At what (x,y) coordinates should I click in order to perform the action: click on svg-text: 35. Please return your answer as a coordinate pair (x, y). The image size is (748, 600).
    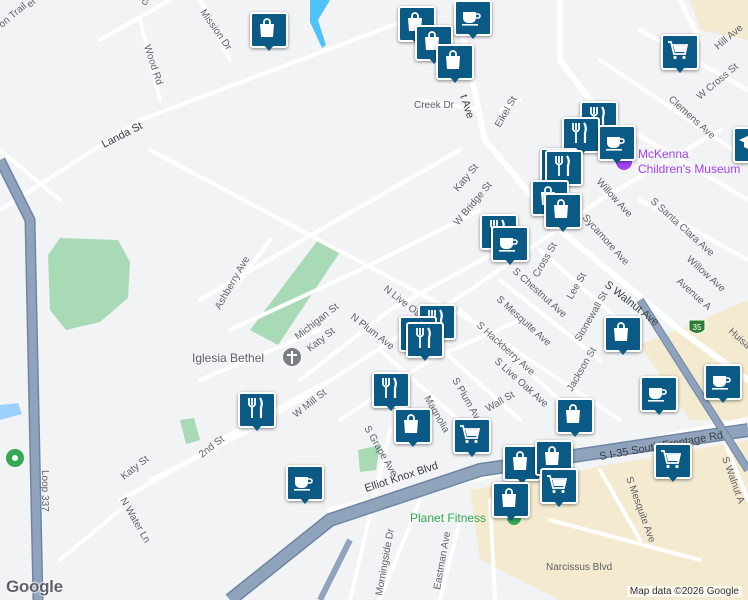
    Looking at the image, I should click on (697, 327).